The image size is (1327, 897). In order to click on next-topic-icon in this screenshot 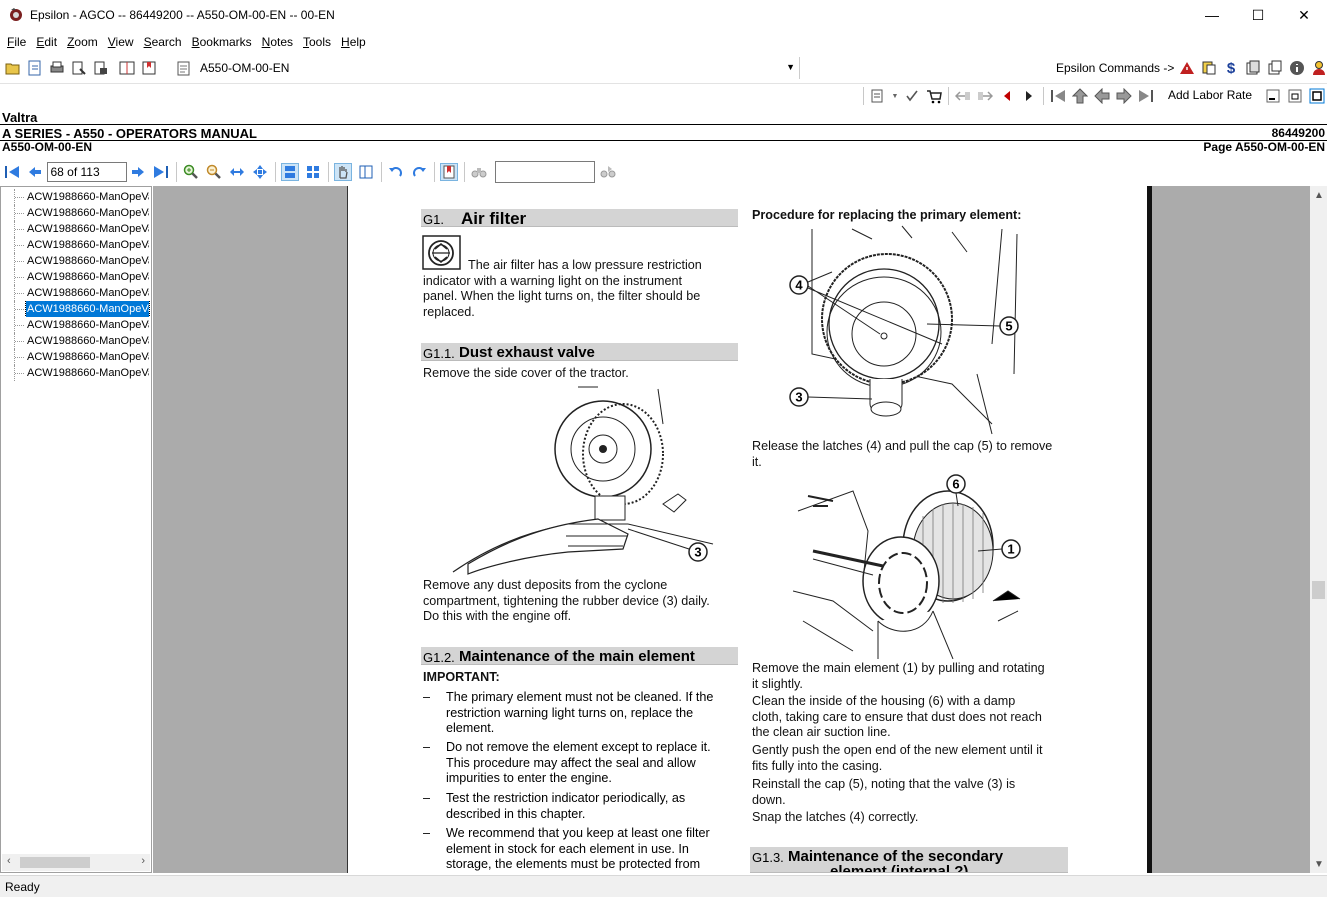, I will do `click(1124, 96)`.